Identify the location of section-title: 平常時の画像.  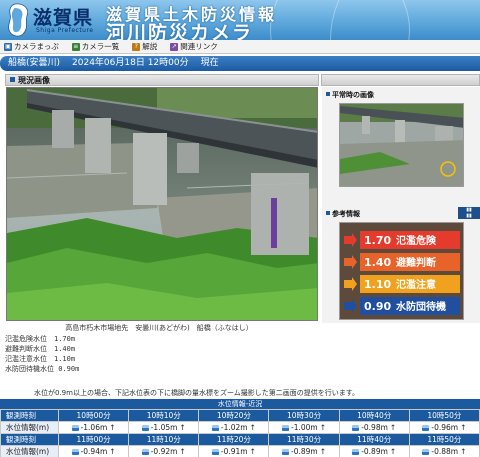
(353, 95).